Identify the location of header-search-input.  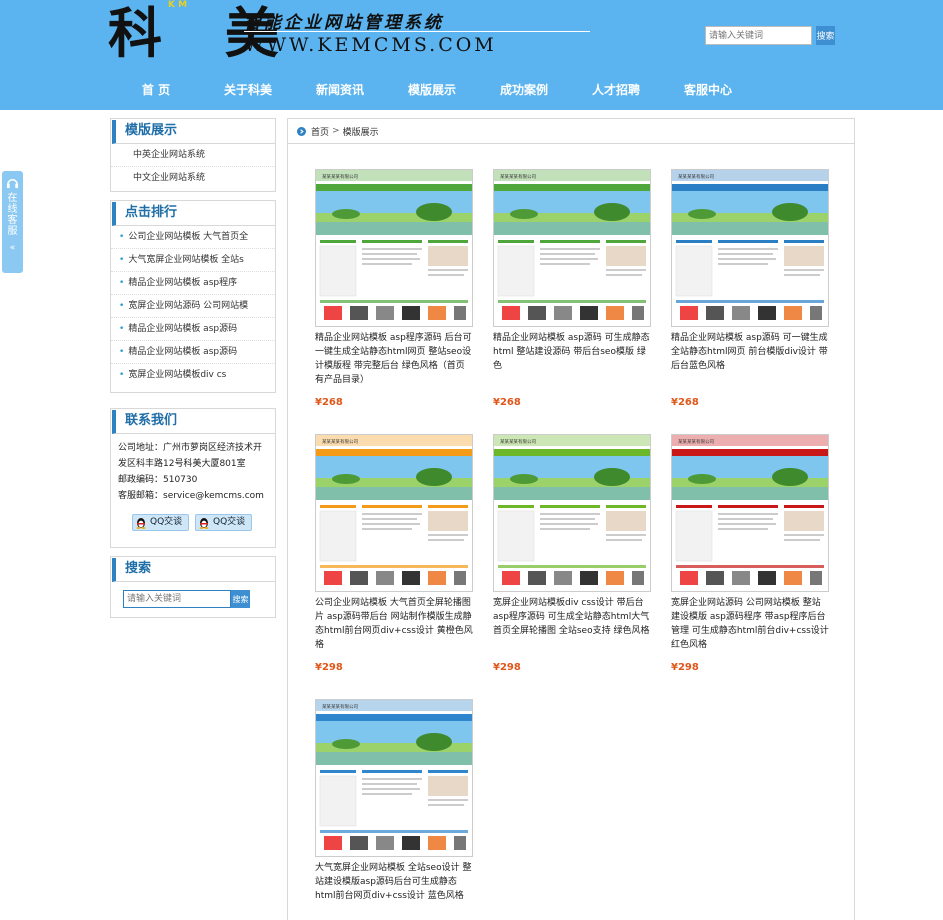
(758, 35).